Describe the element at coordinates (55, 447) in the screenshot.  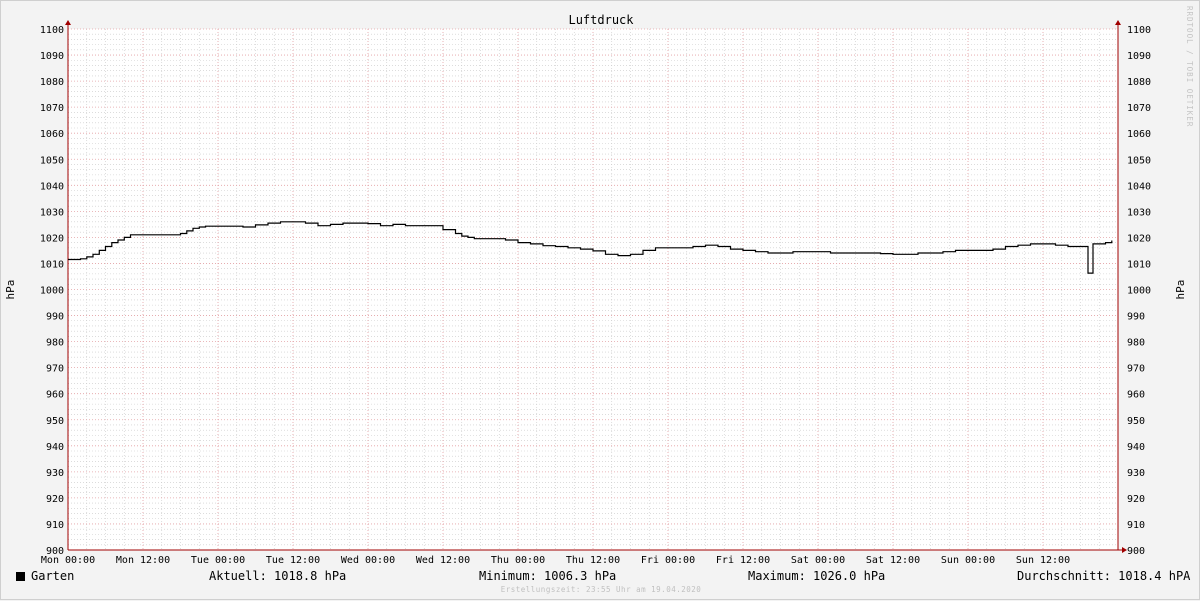
I see `y-tick-label-left: 940` at that location.